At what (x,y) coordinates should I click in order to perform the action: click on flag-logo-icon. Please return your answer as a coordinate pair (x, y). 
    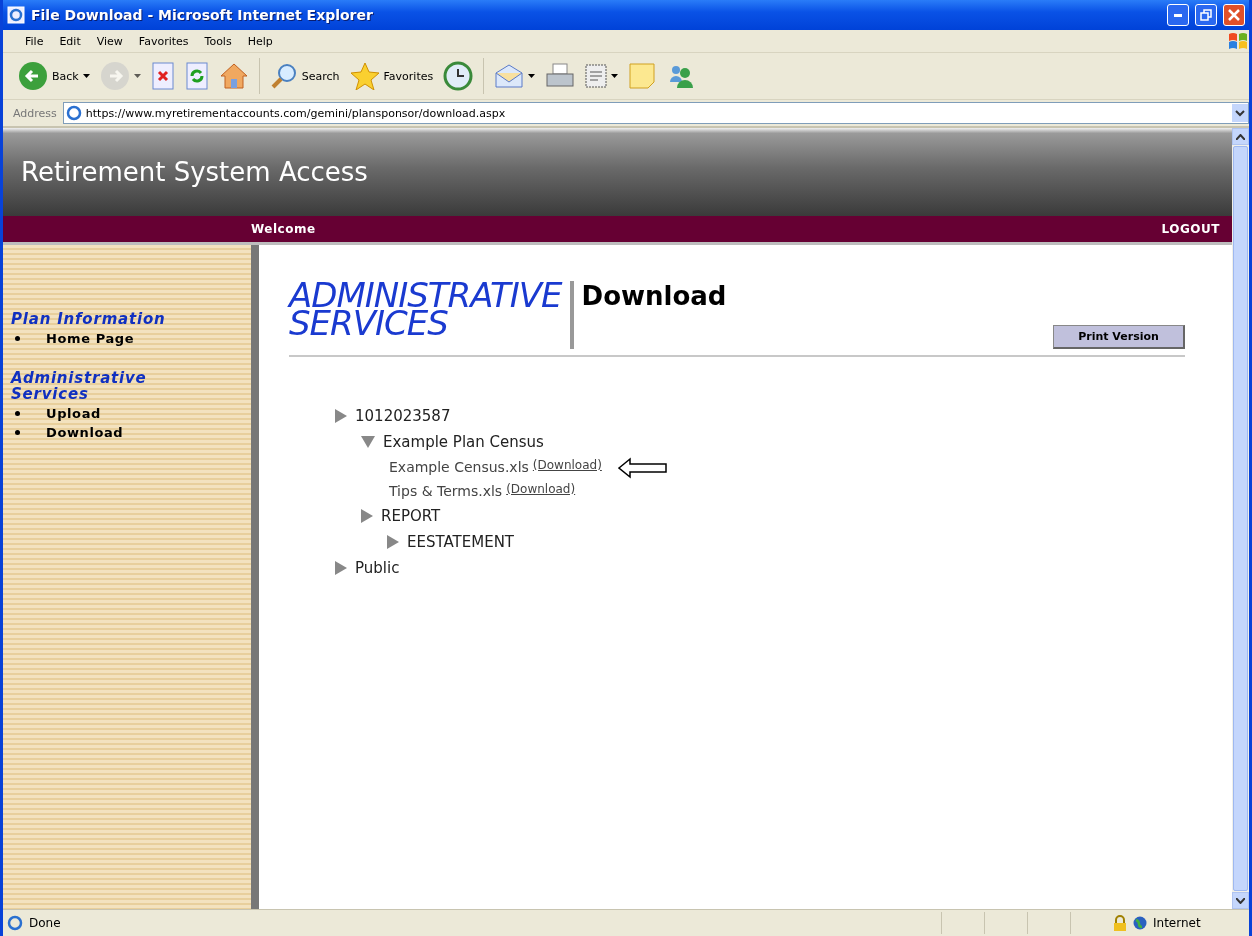
    Looking at the image, I should click on (1238, 41).